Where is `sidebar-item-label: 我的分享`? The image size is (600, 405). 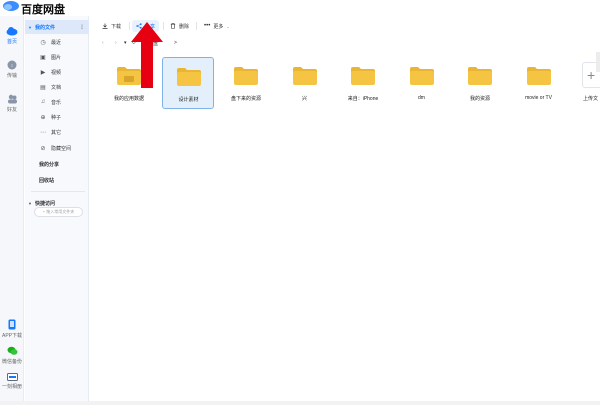 sidebar-item-label: 我的分享 is located at coordinates (49, 164).